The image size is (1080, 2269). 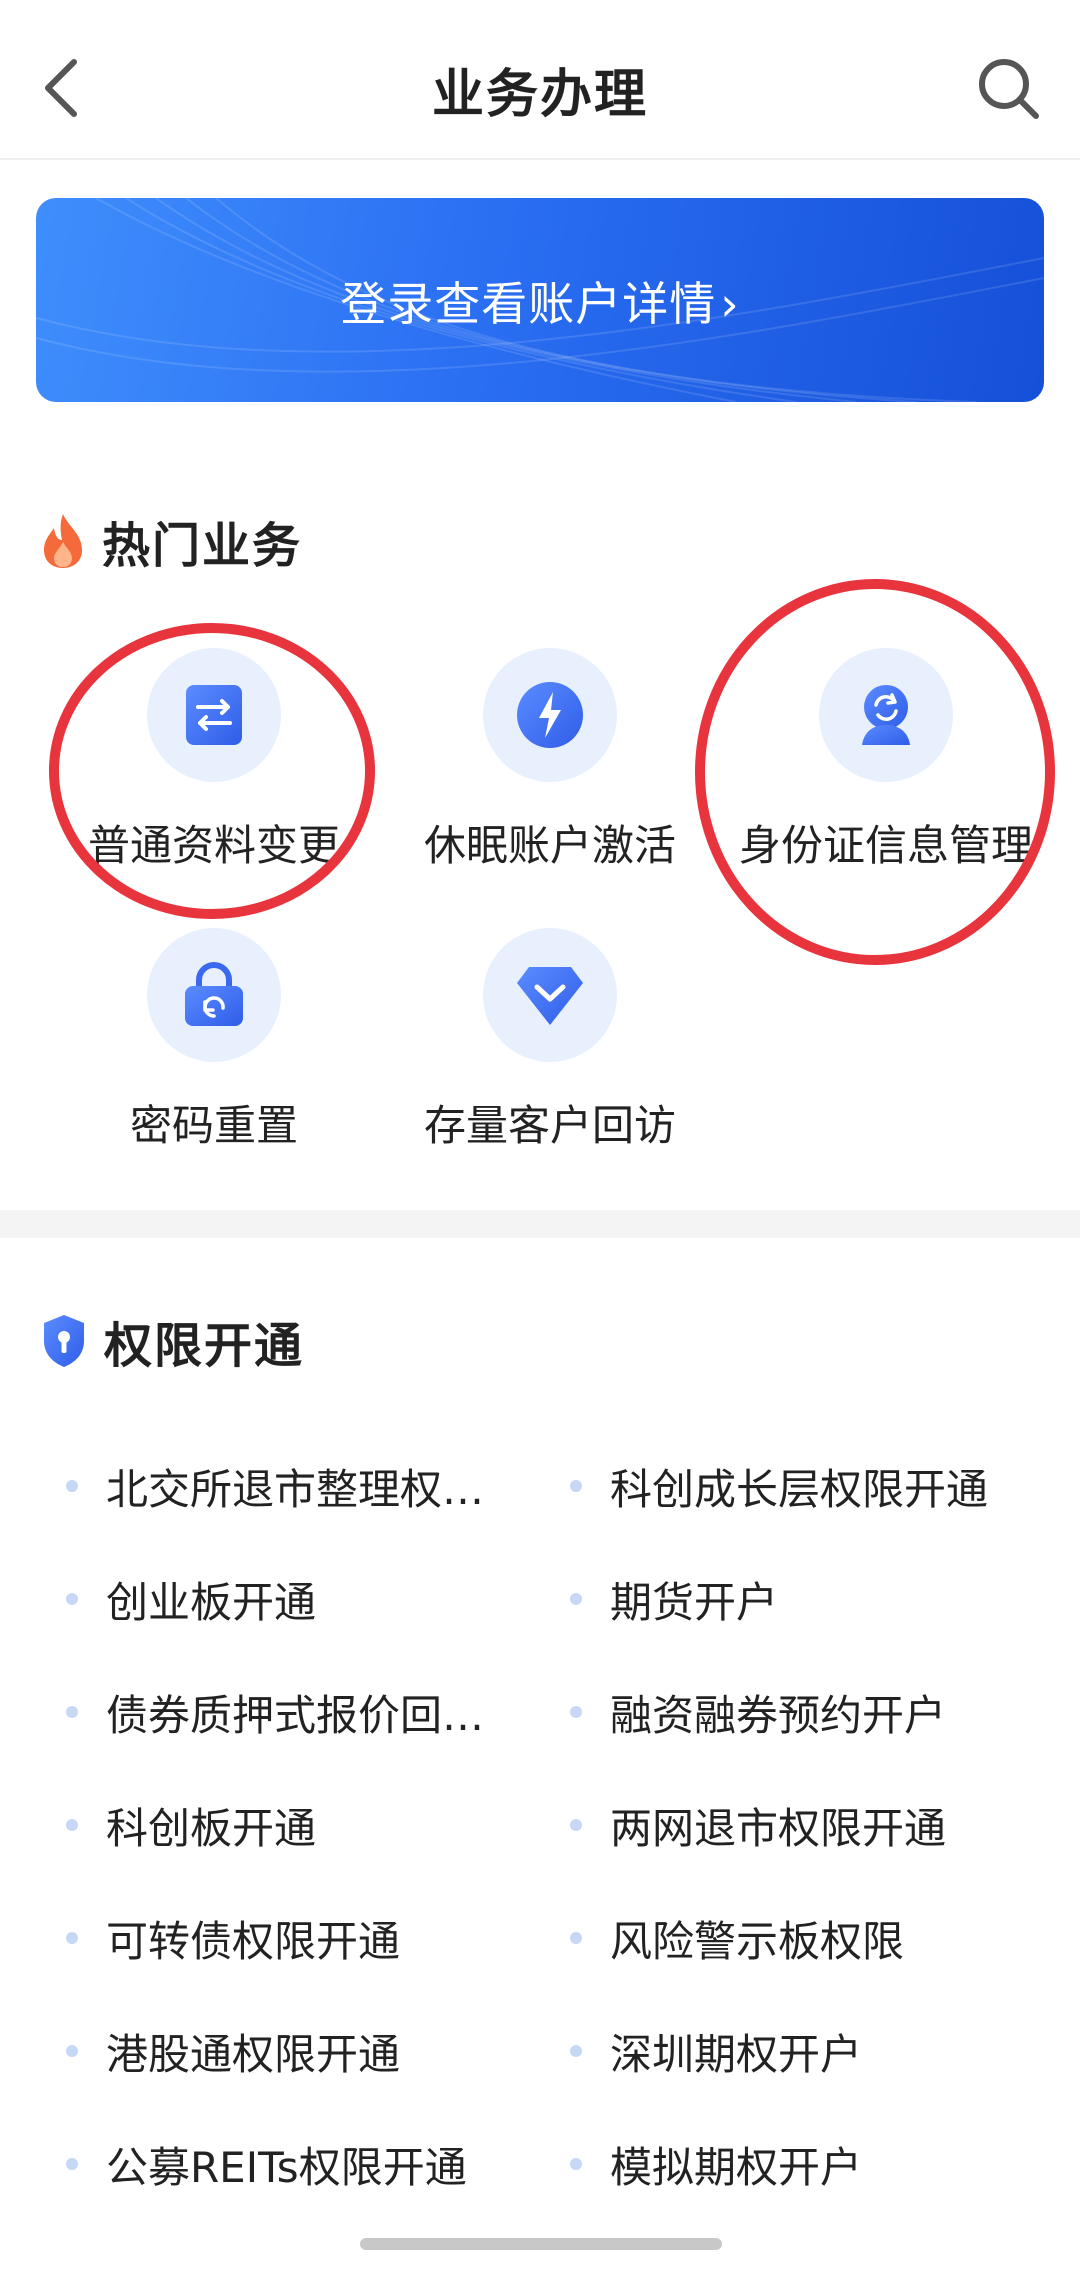 What do you see at coordinates (799, 1489) in the screenshot?
I see `perm-label: 科创成长层权限开通` at bounding box center [799, 1489].